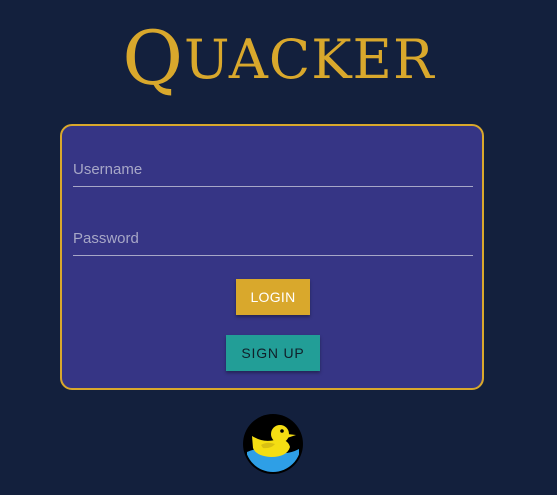 The image size is (557, 495). I want to click on username-input, so click(273, 169).